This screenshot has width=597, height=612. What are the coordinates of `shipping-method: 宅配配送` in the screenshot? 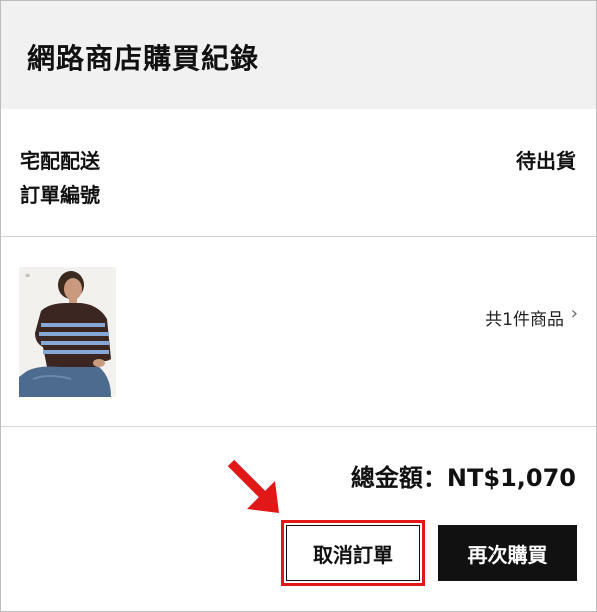 It's located at (60, 161).